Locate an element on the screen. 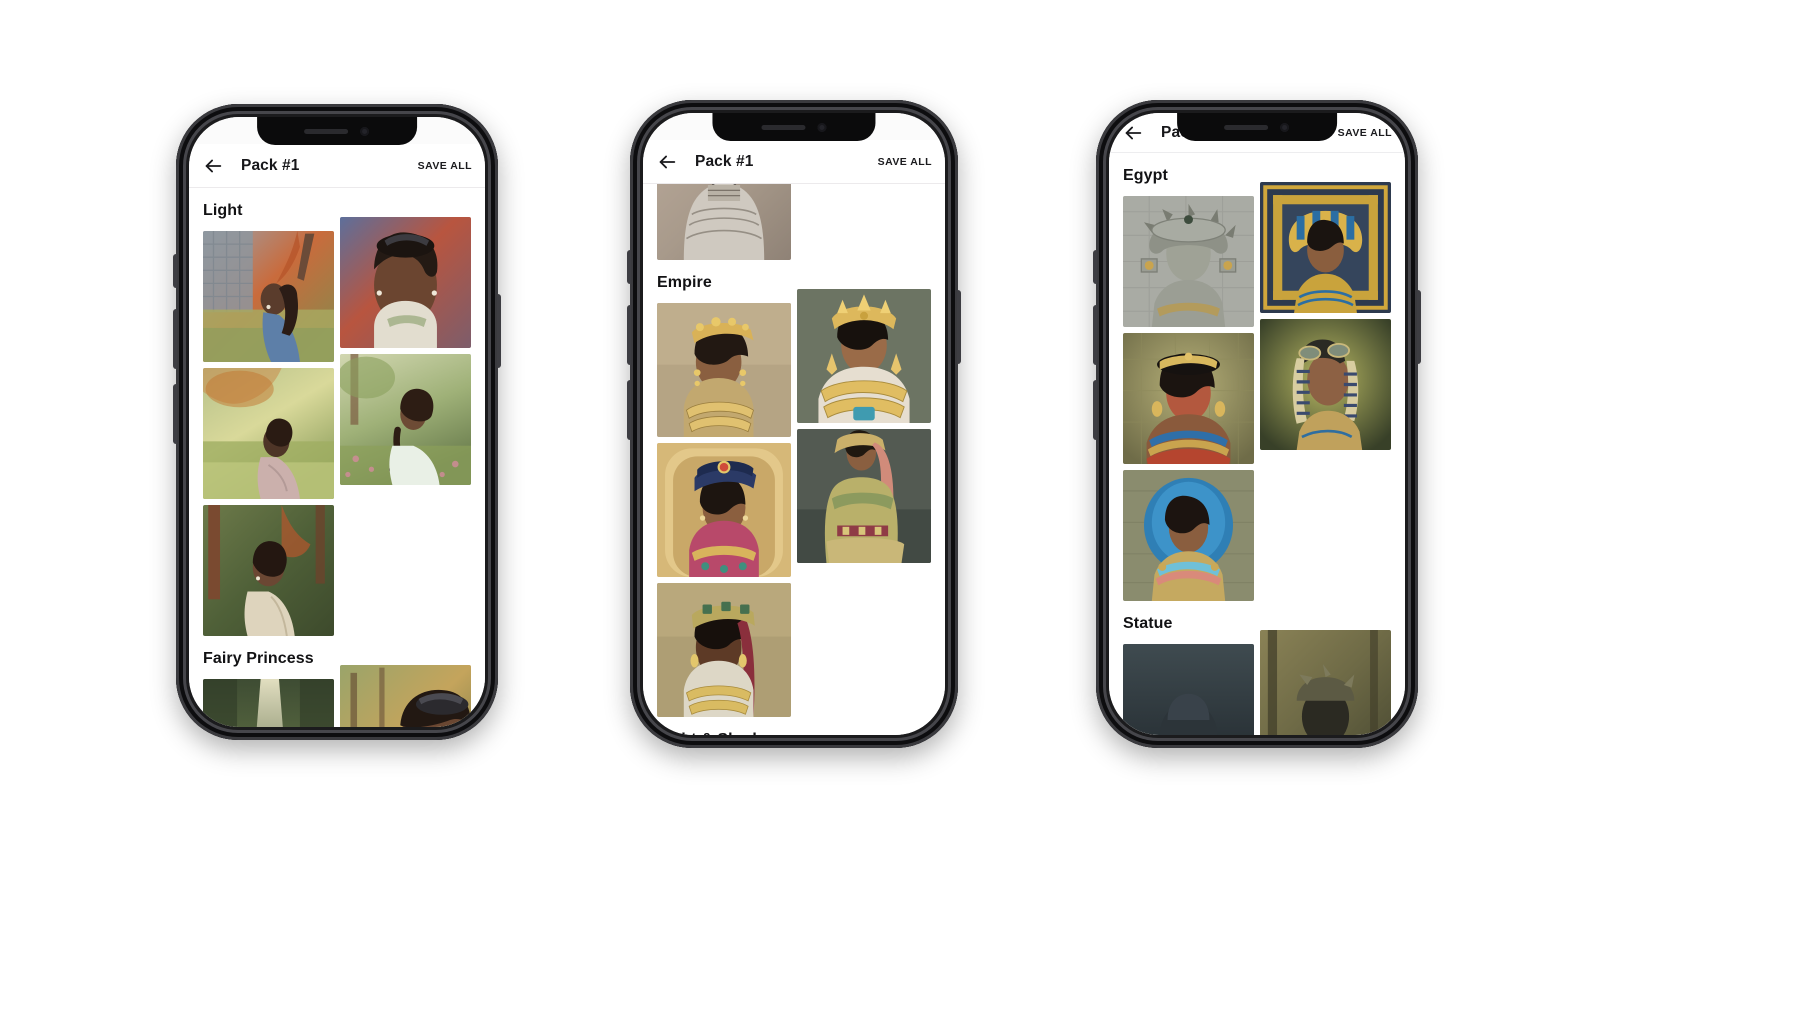  phone-3-content: Egypt Statue is located at coordinates (1257, 444).